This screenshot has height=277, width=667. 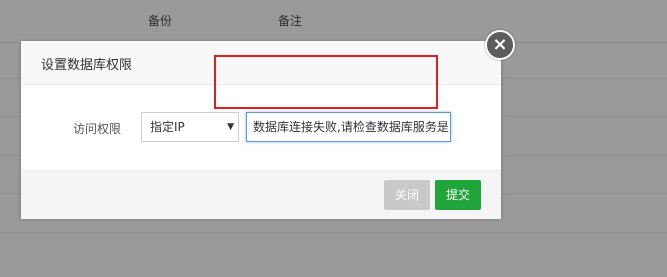 I want to click on highlight-annotation-box, so click(x=326, y=82).